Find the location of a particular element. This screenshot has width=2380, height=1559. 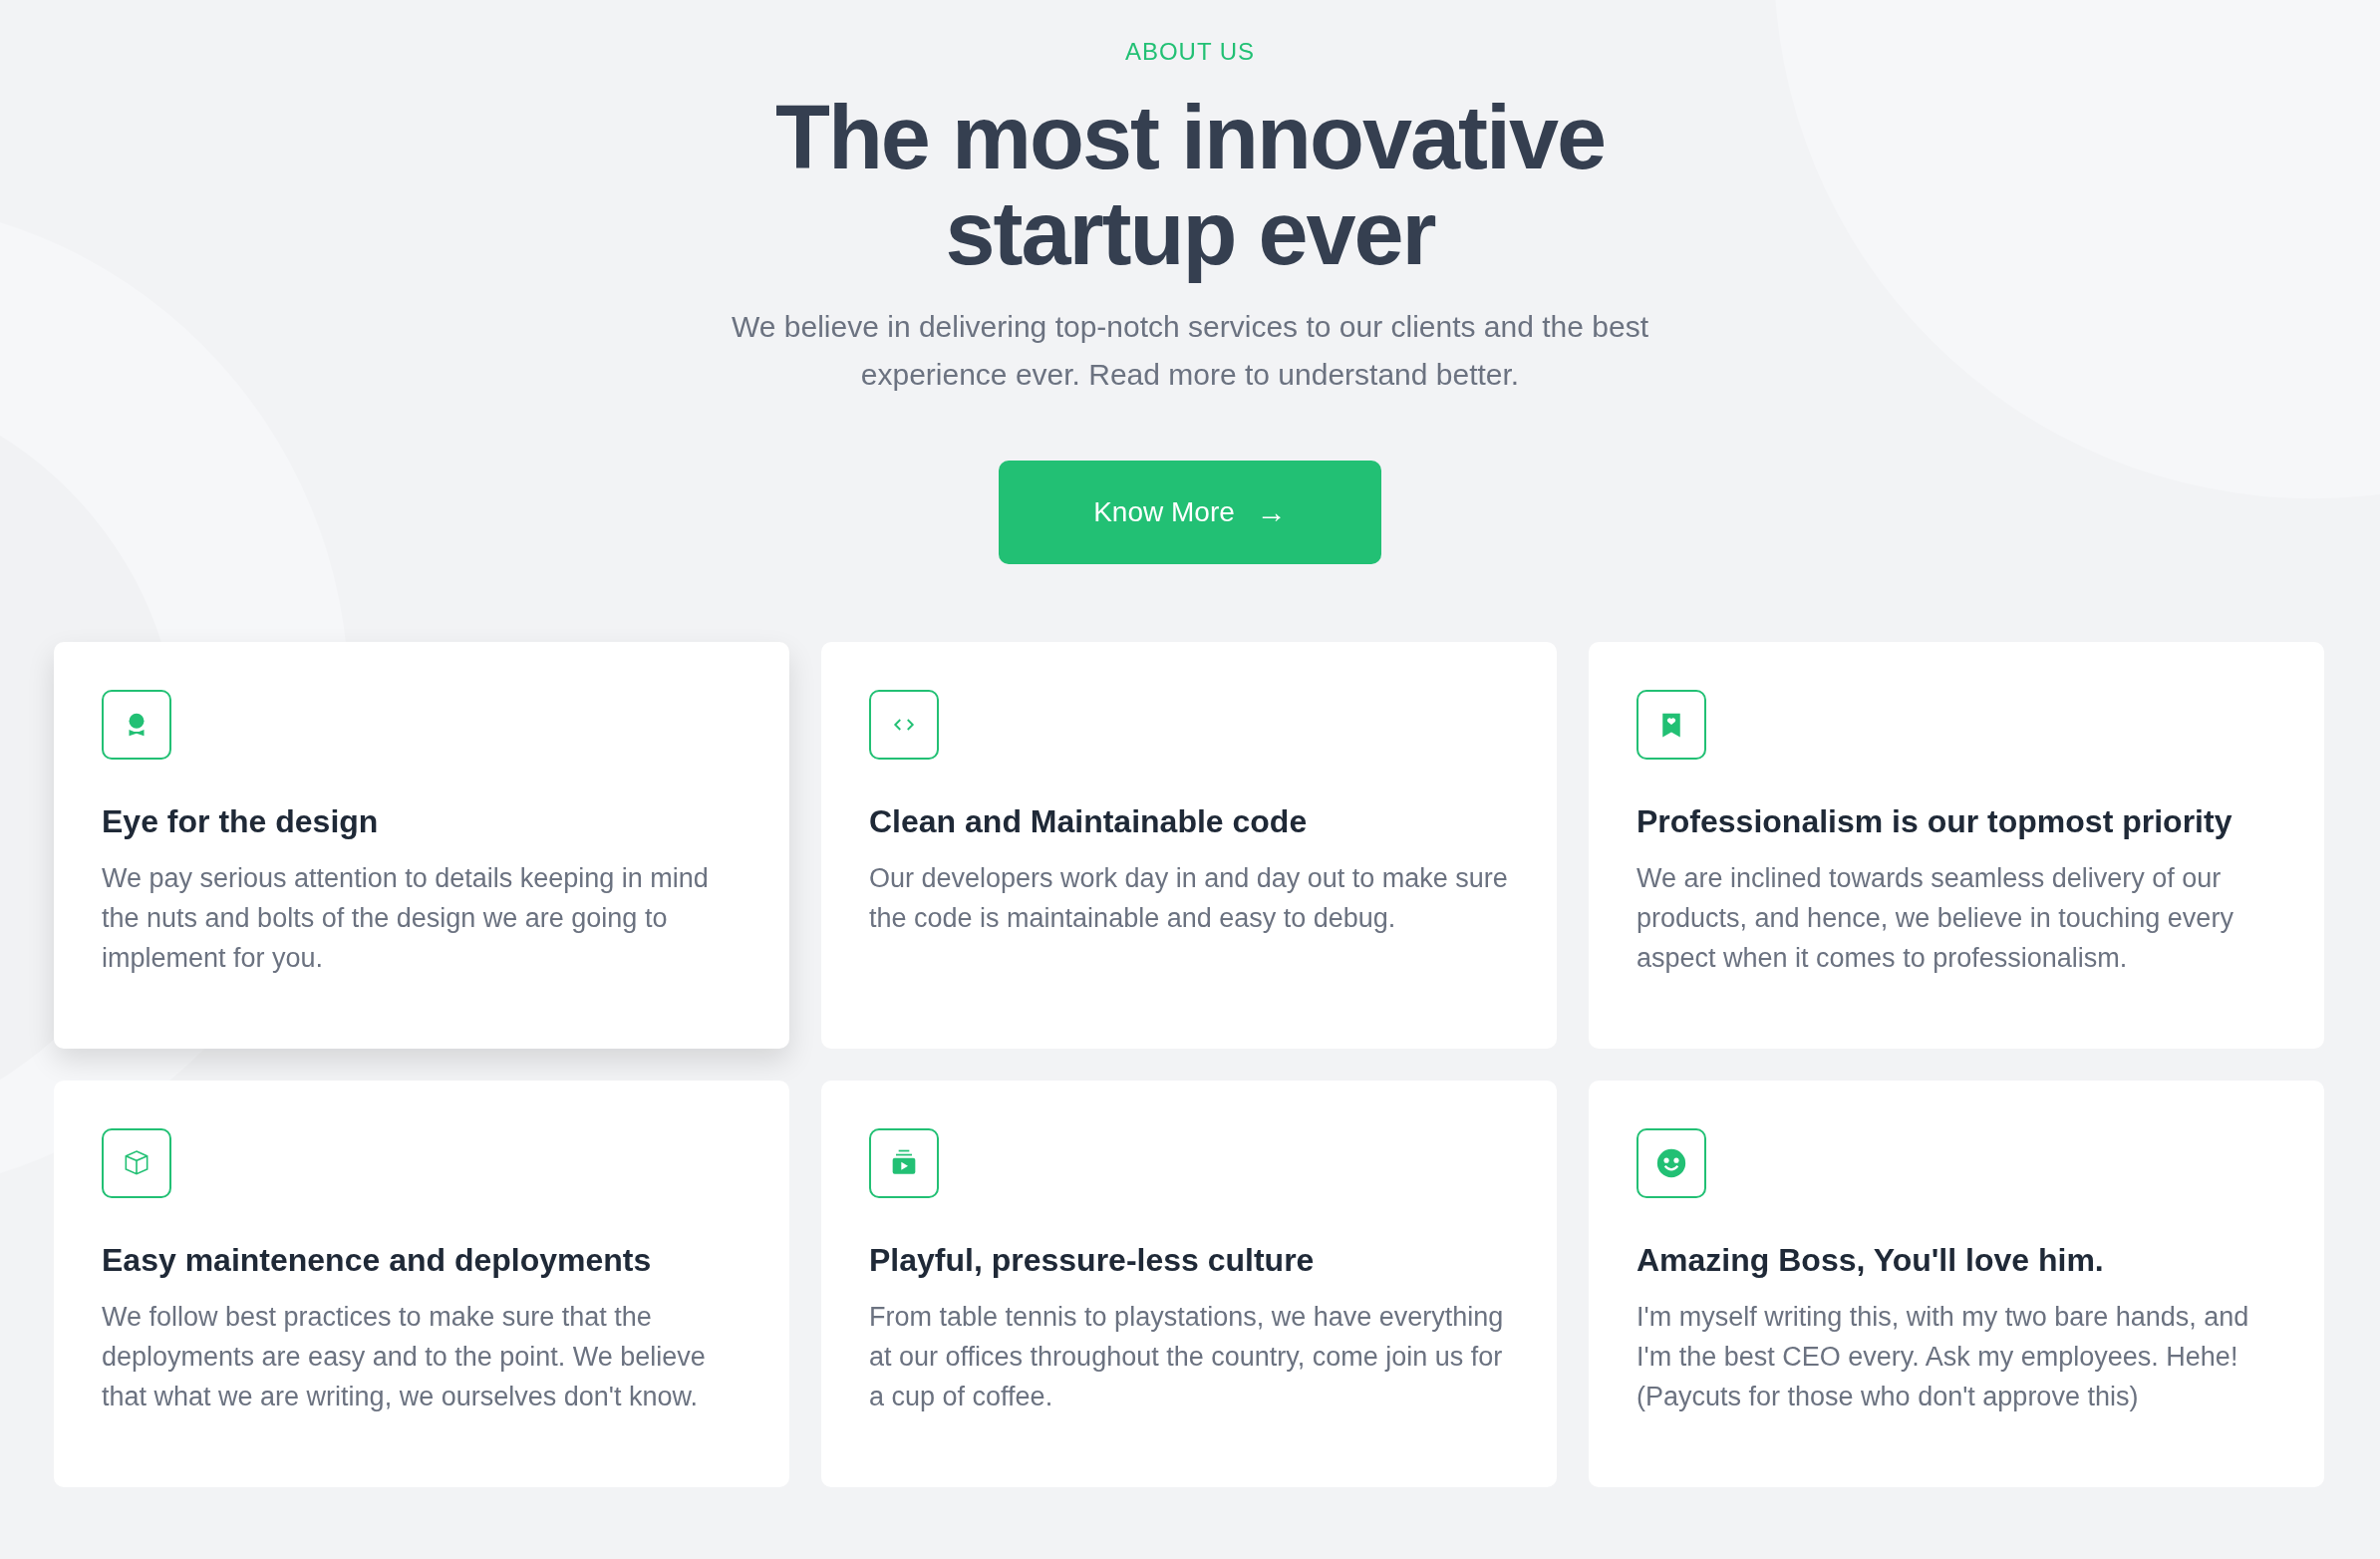

card-title: Easy maintenence and deployments is located at coordinates (377, 1260).